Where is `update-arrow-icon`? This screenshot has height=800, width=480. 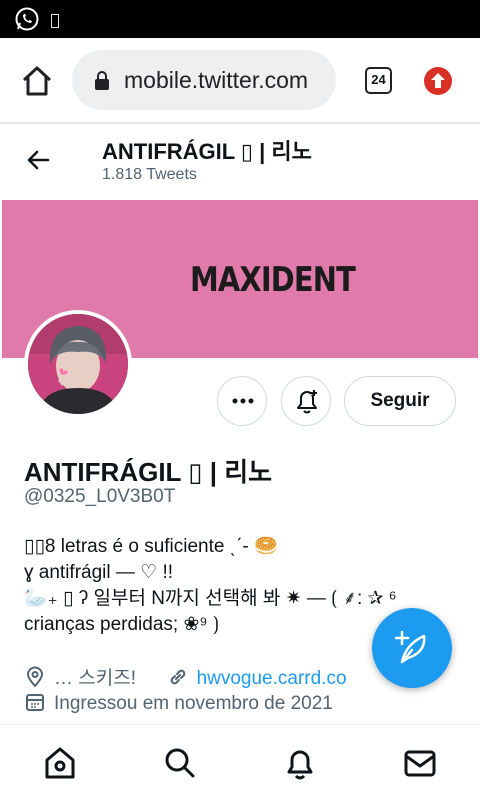
update-arrow-icon is located at coordinates (438, 81).